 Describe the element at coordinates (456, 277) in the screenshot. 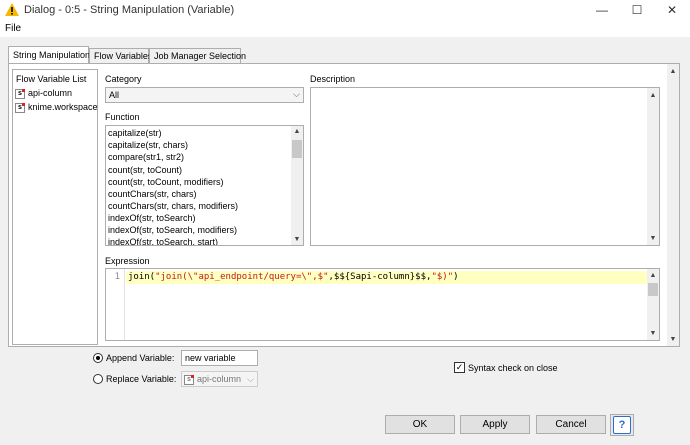

I see `code-token: )` at that location.